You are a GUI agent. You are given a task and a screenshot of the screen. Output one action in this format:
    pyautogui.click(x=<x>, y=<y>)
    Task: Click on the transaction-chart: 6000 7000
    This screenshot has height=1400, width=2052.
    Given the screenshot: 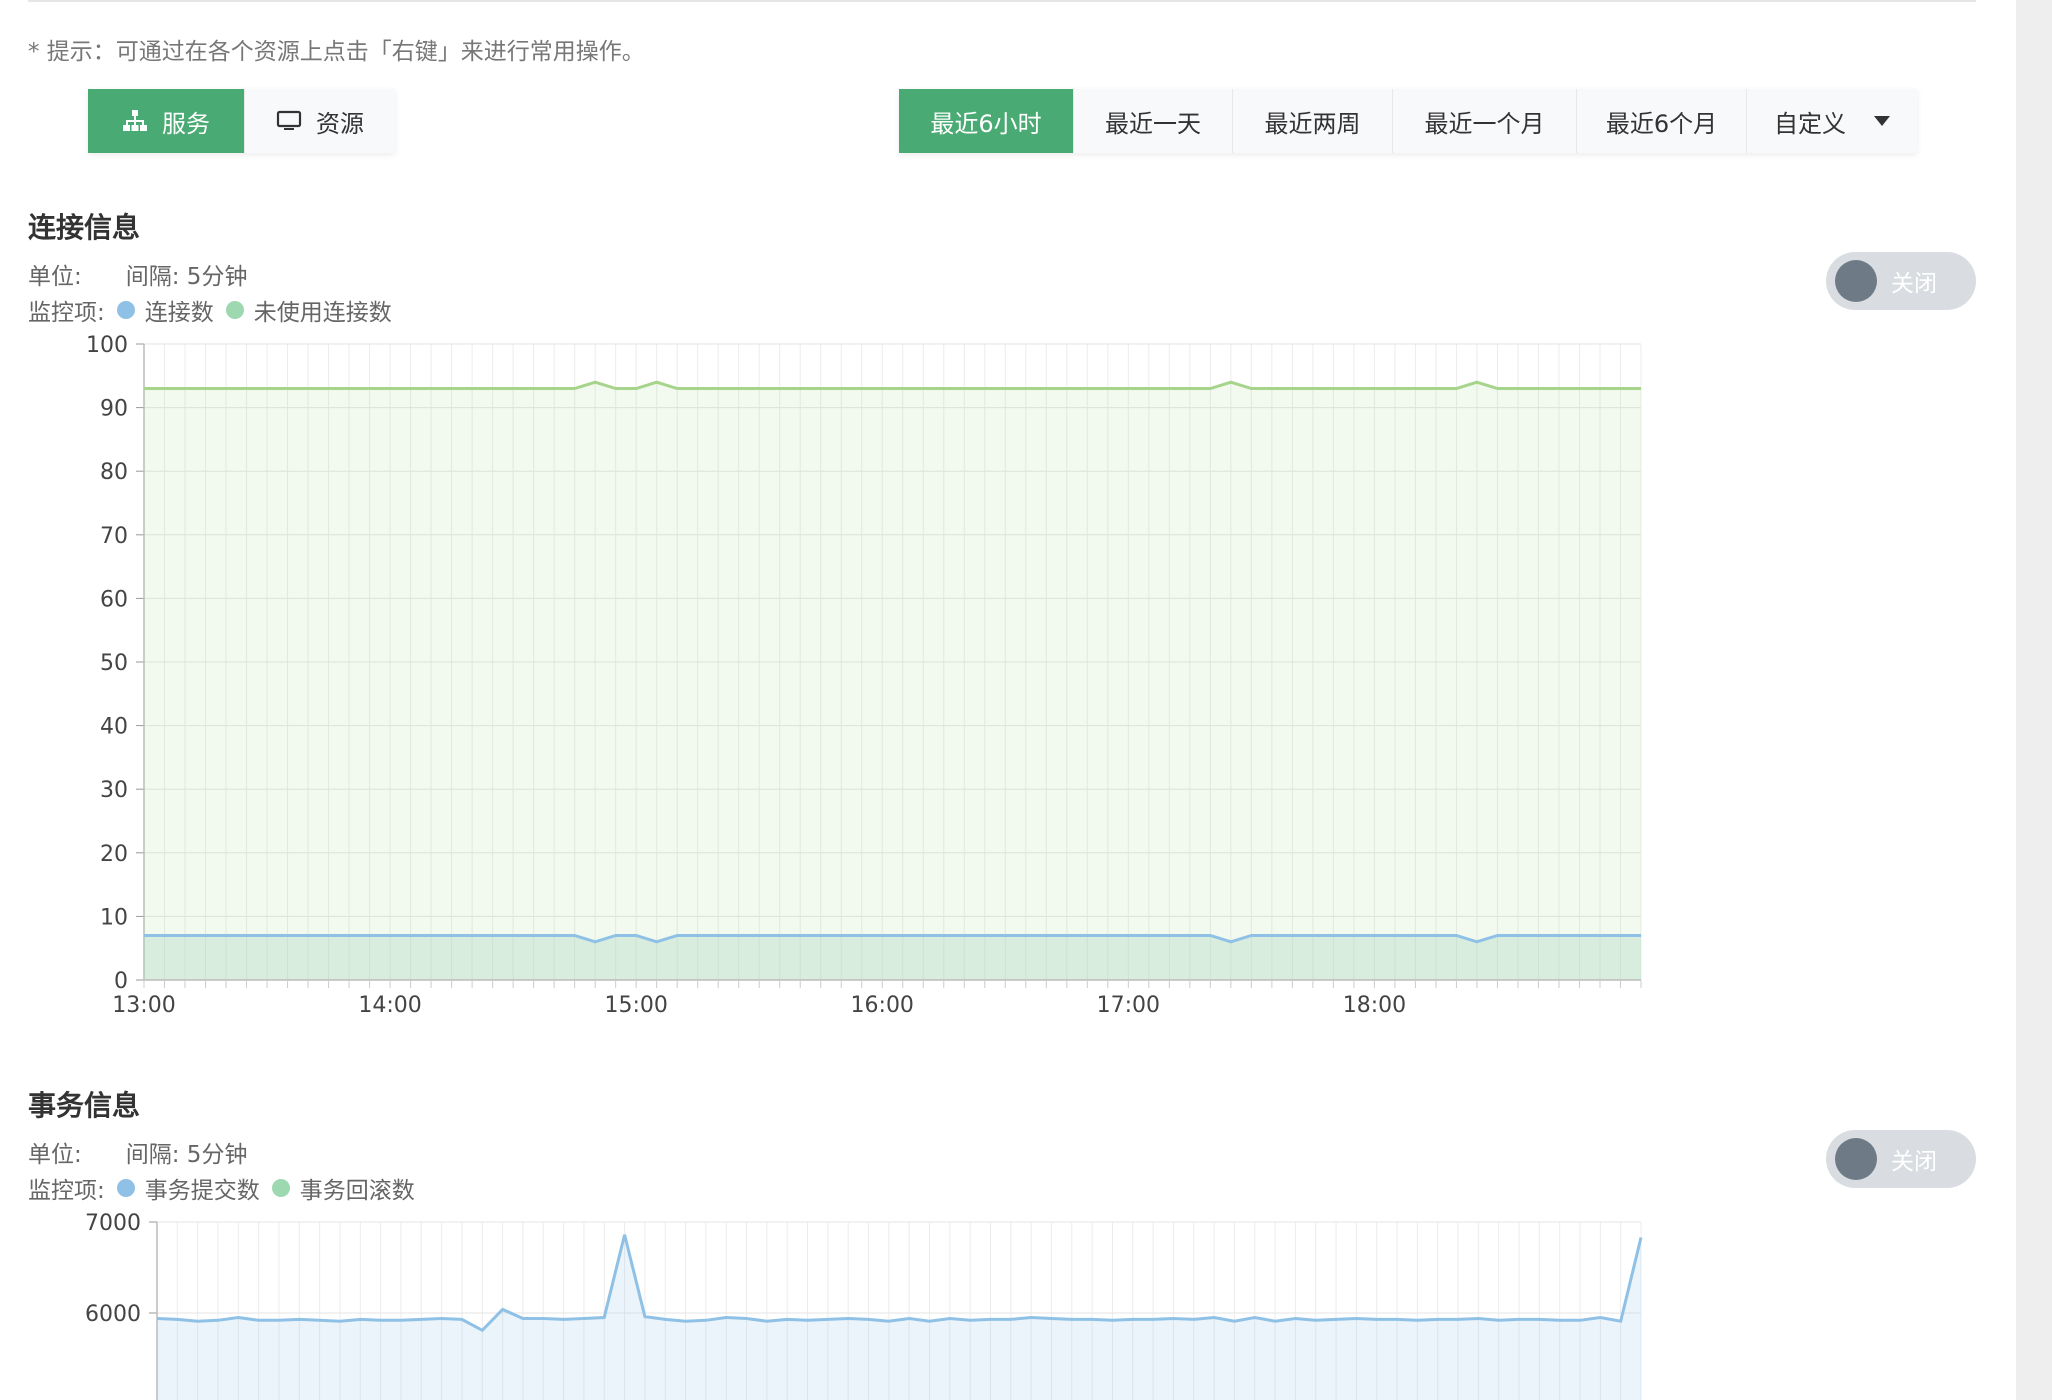 What is the action you would take?
    pyautogui.click(x=864, y=1305)
    